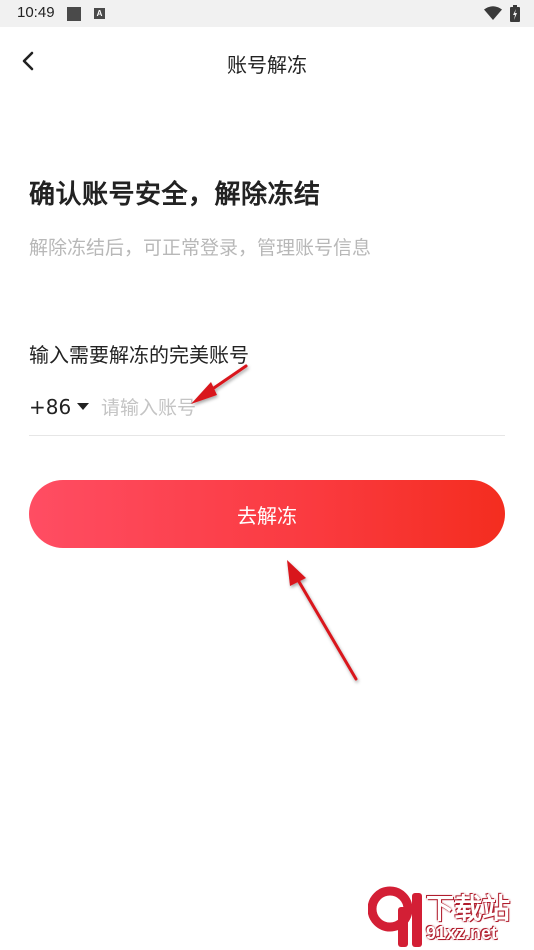 The image size is (534, 950). What do you see at coordinates (139, 355) in the screenshot?
I see `account-field-label: 输入需要解冻的完美账号` at bounding box center [139, 355].